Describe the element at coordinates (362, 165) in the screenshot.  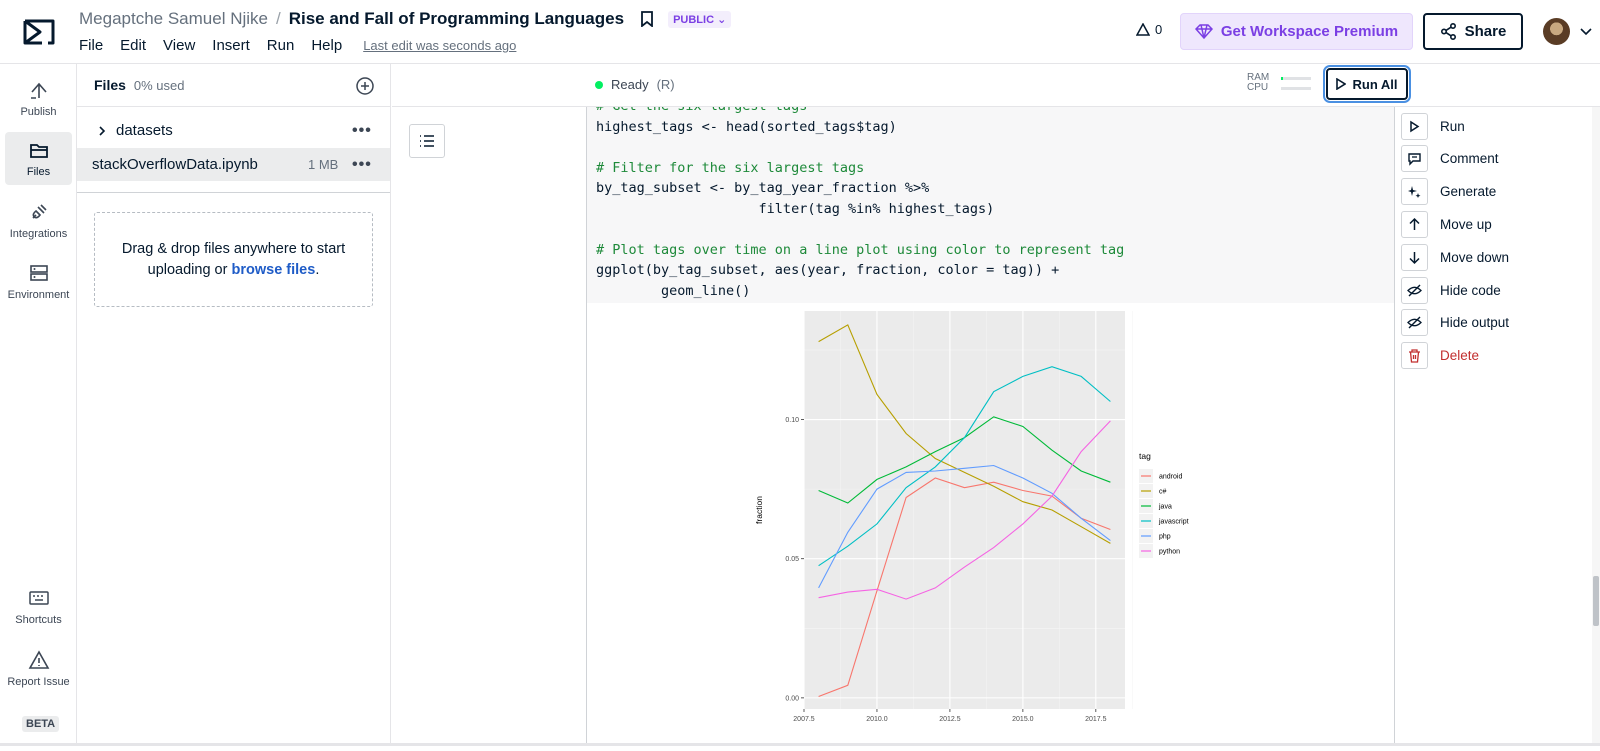
I see `file-more-icon: •••` at that location.